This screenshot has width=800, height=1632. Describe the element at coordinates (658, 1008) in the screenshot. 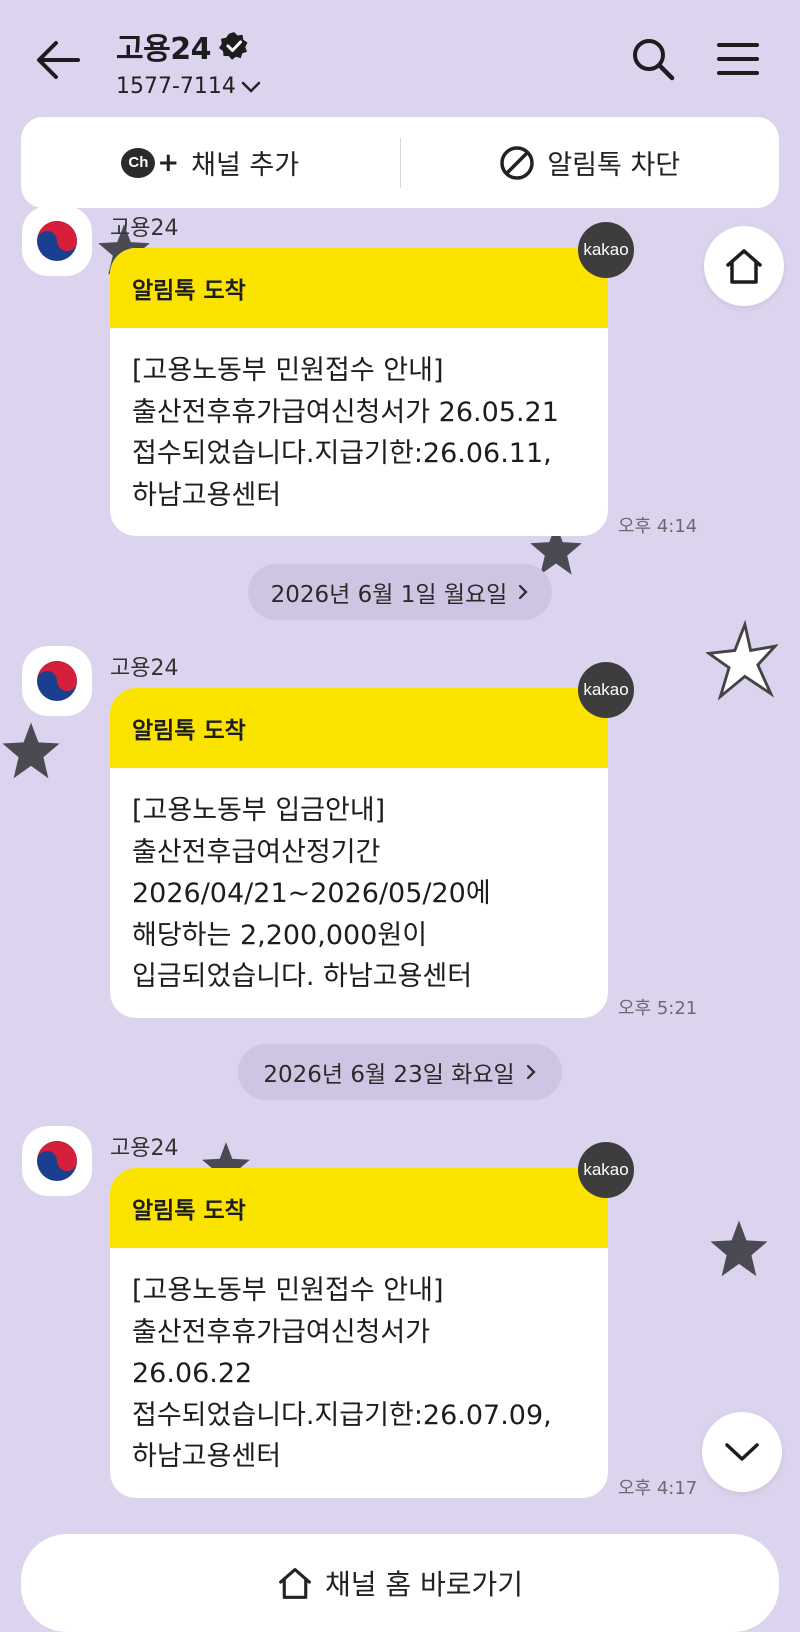

I see `message-time: 오후 5:21` at that location.